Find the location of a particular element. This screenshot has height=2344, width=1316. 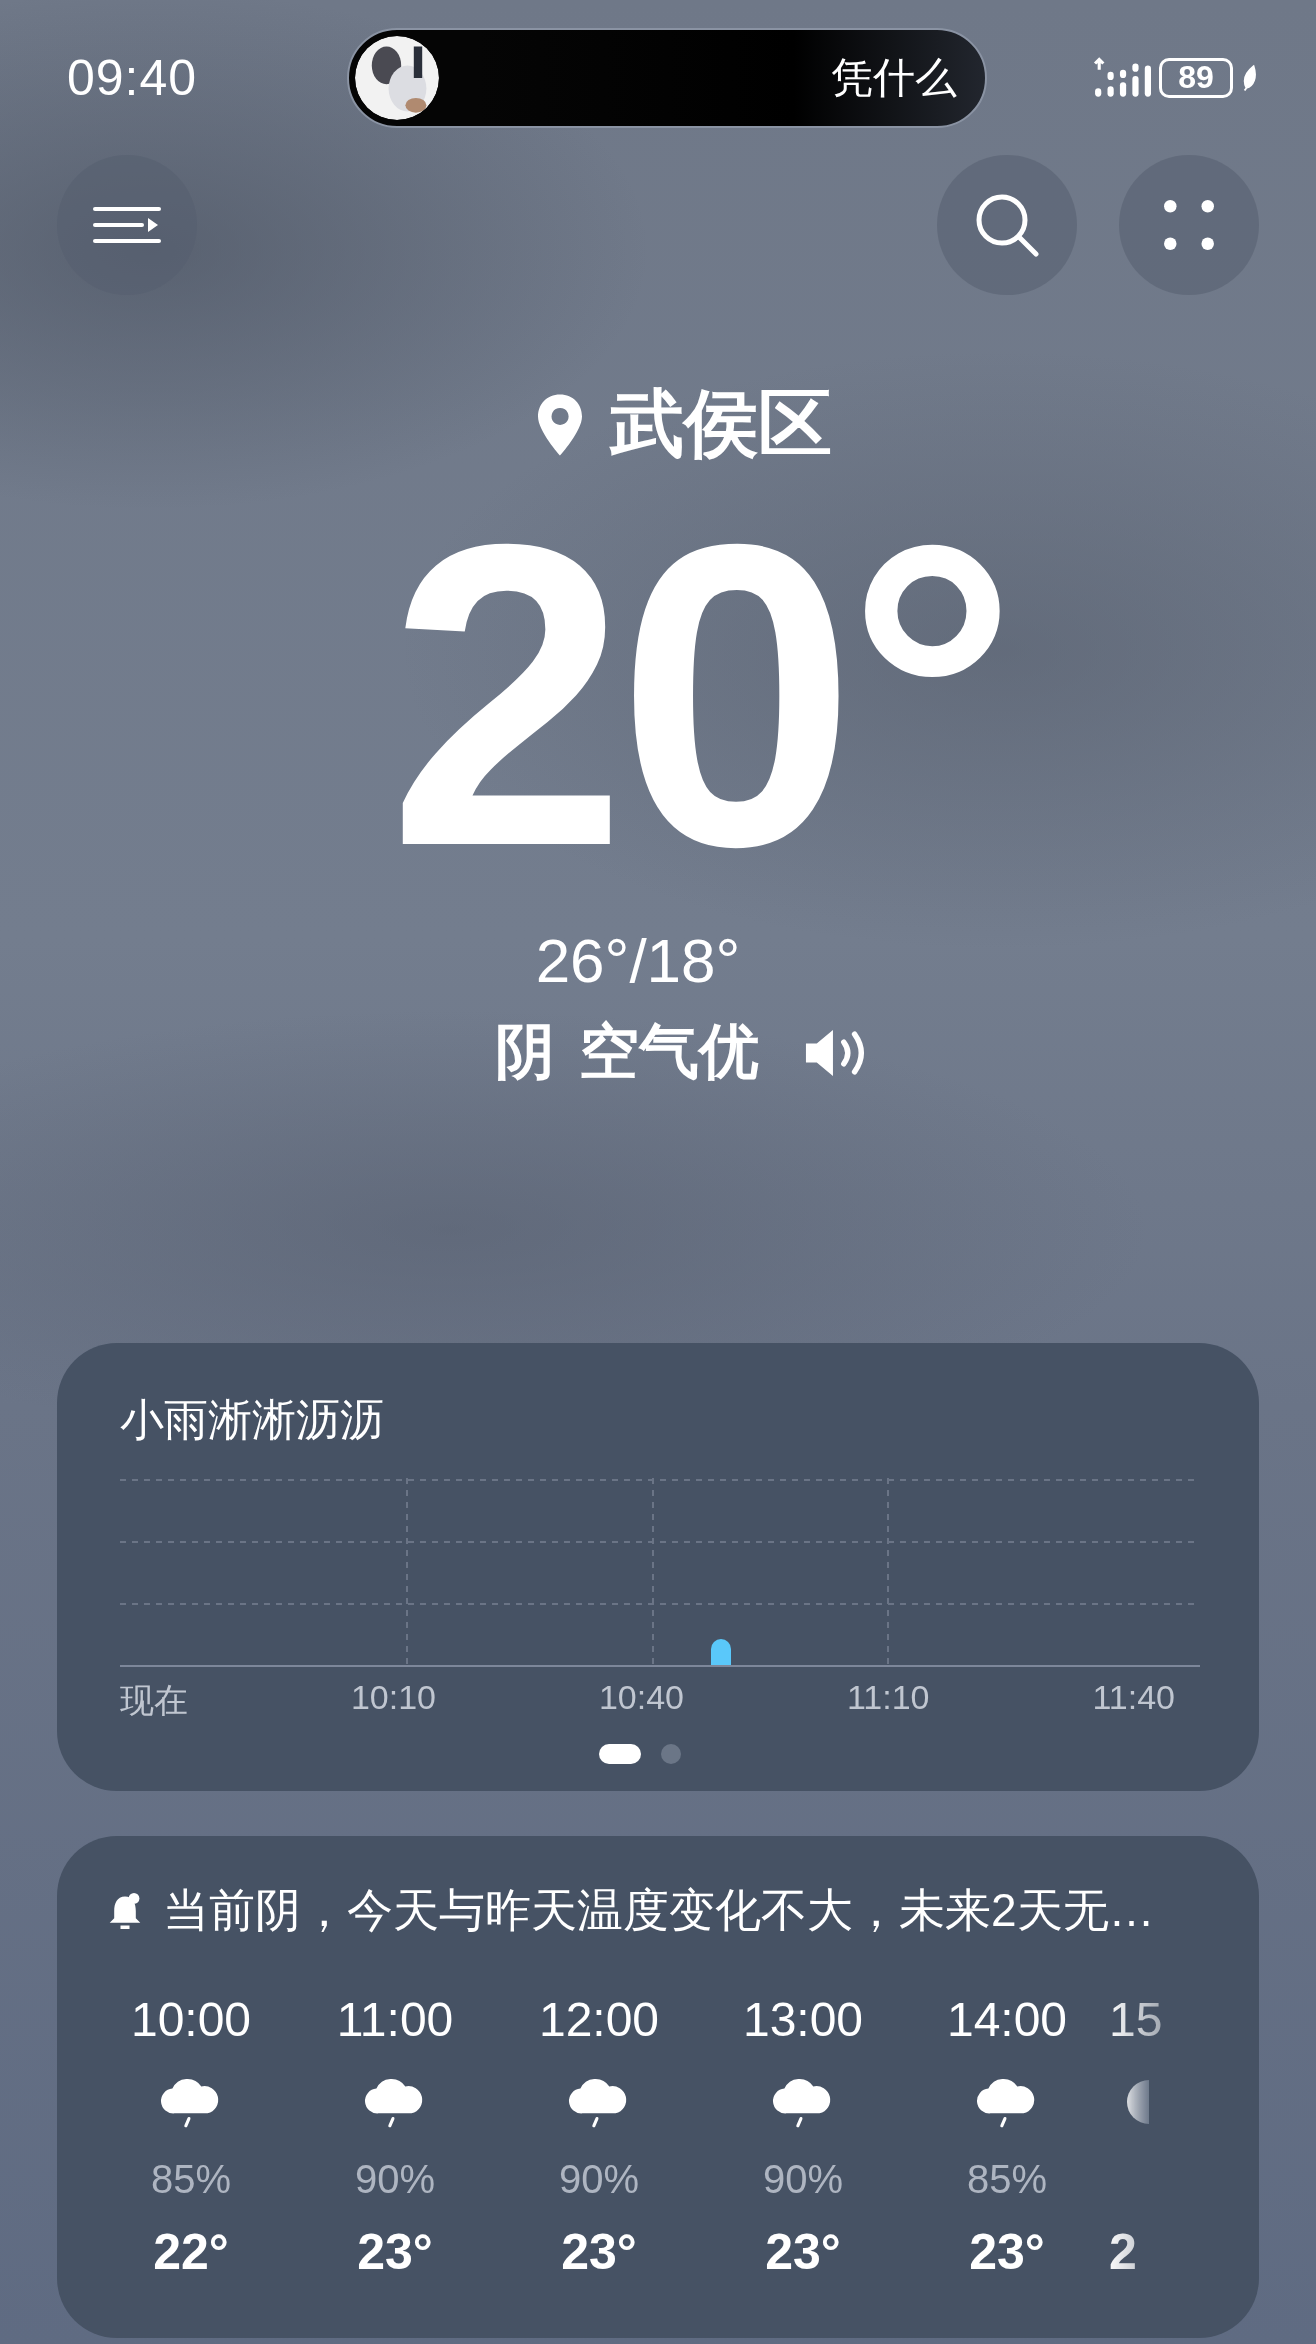

song-title: 凭什么 is located at coordinates (894, 77).